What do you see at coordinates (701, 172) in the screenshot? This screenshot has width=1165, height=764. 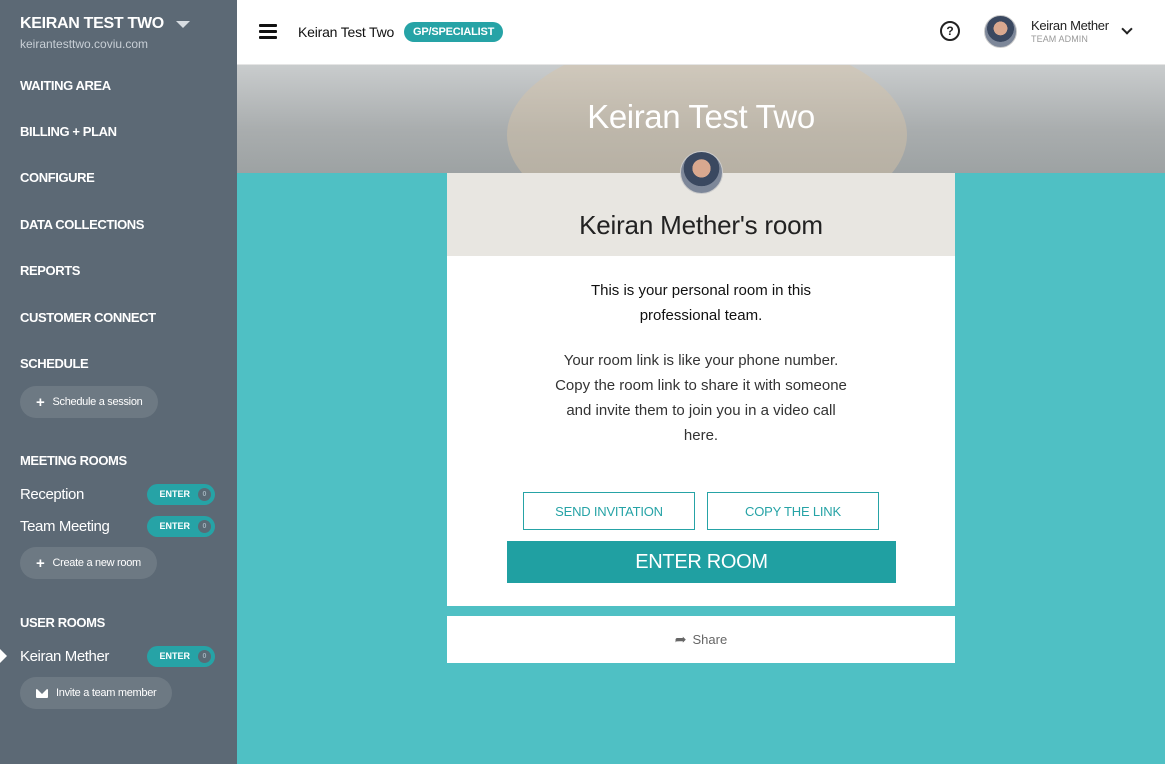 I see `room-owner-avatar` at bounding box center [701, 172].